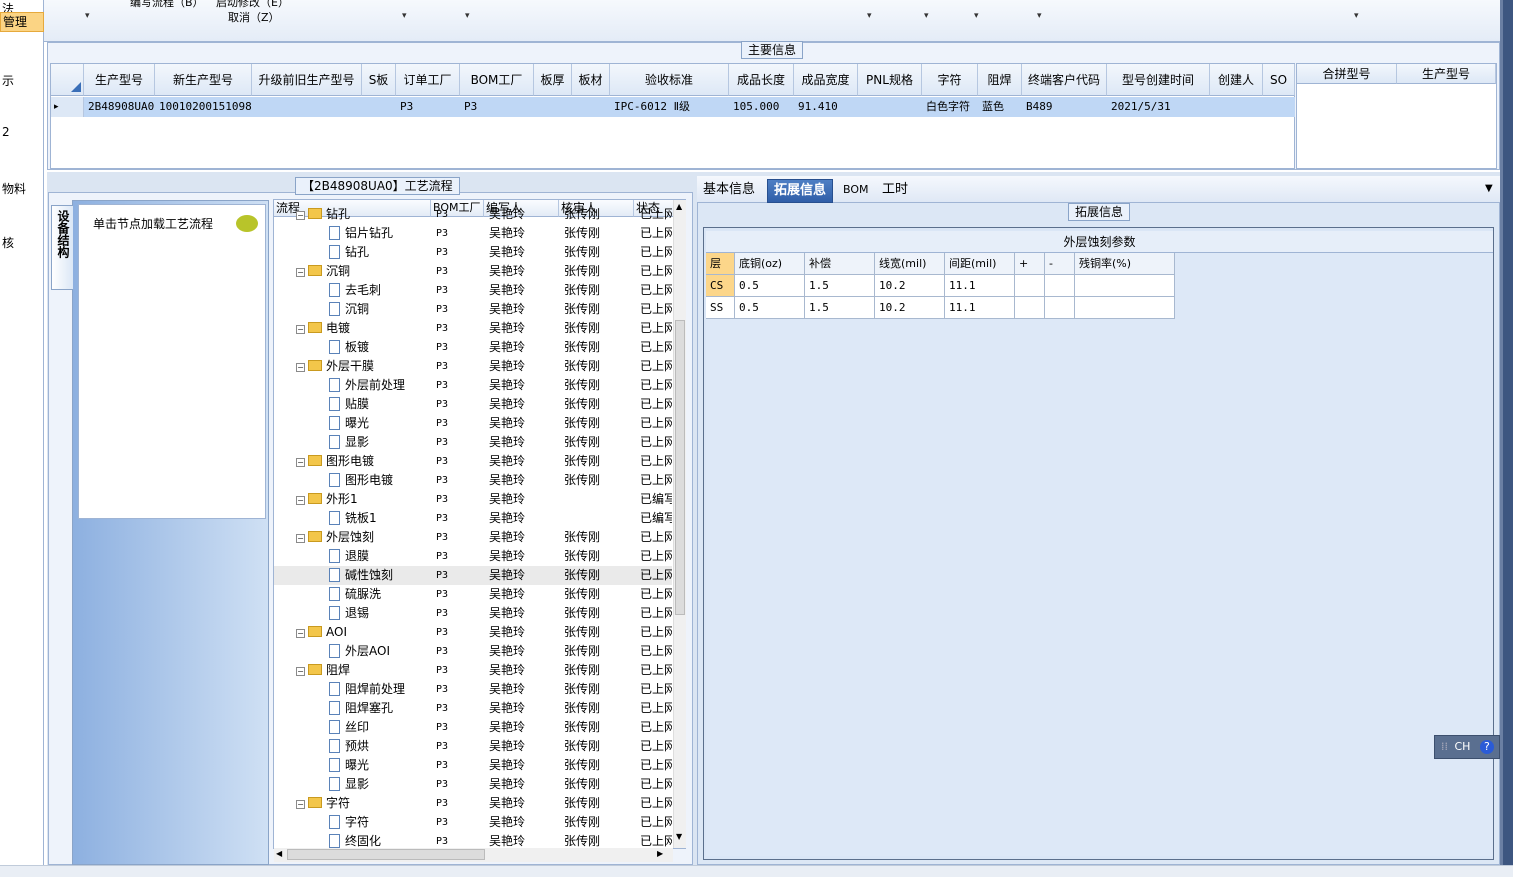  I want to click on tree-node: − 沉铜, so click(323, 271).